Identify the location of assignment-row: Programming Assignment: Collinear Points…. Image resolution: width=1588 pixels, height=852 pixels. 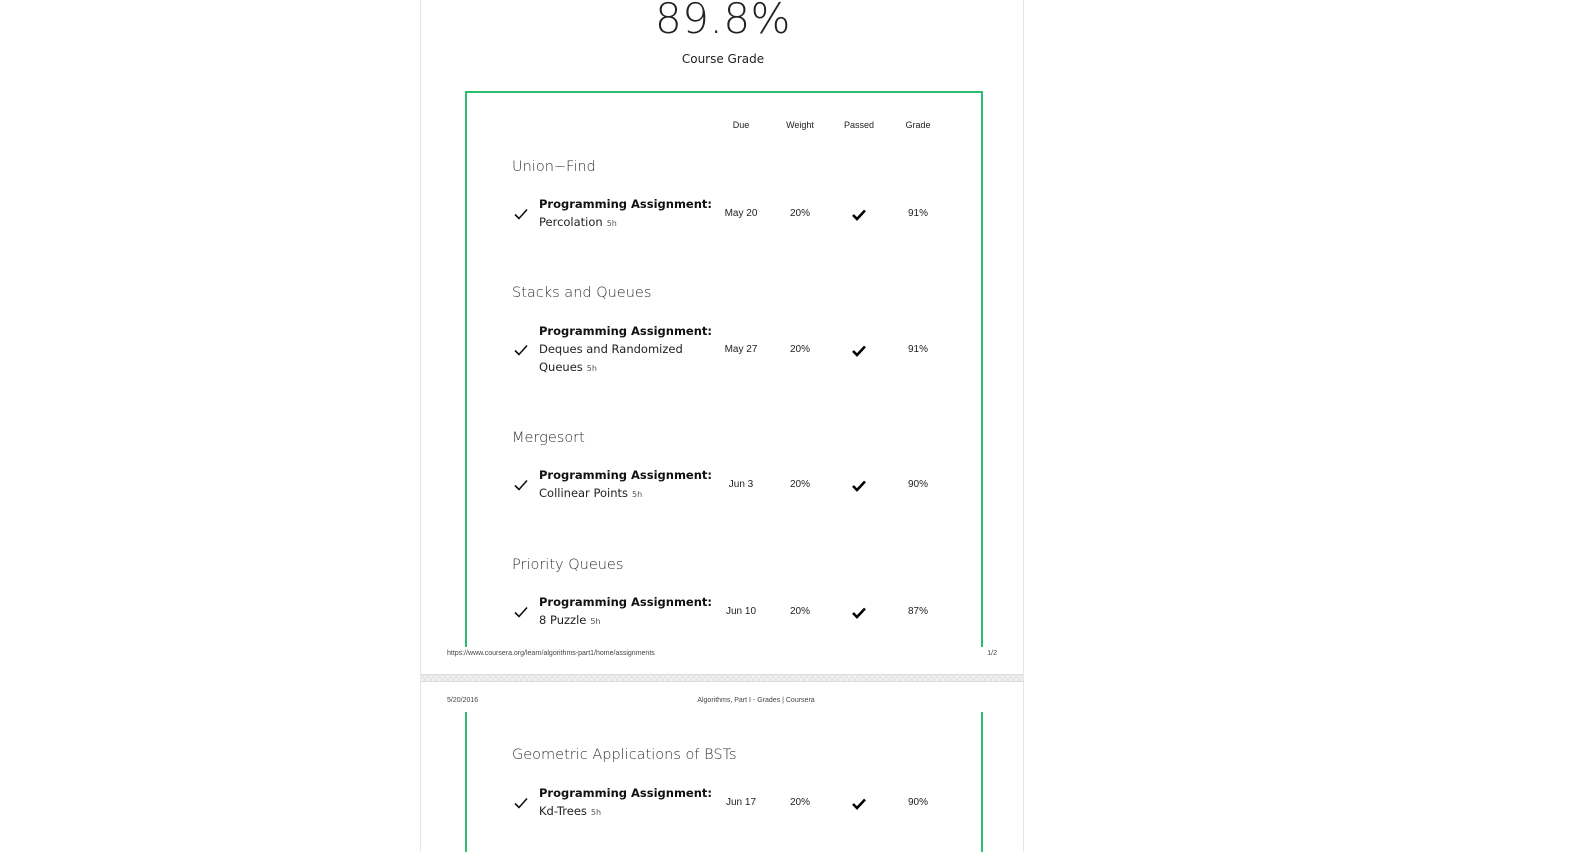
(724, 498).